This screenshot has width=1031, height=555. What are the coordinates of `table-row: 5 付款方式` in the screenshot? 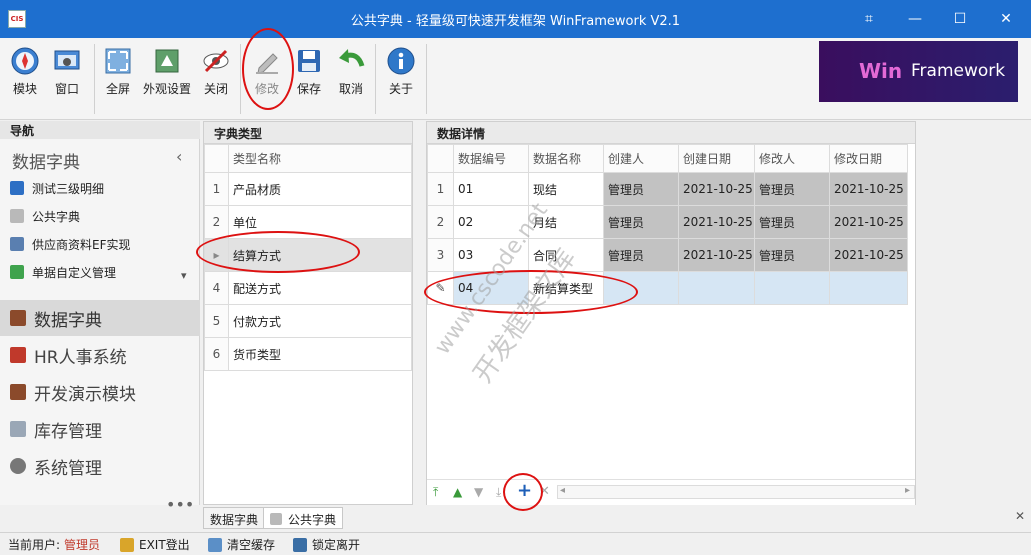 It's located at (308, 321).